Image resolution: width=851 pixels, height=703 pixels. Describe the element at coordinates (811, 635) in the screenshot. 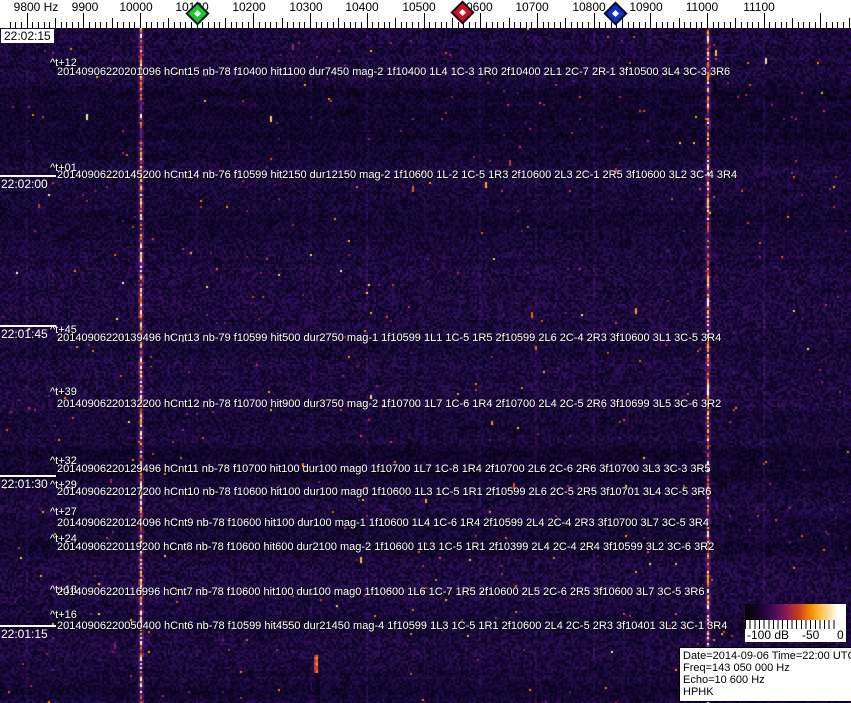

I see `scale-label-mid: -50` at that location.